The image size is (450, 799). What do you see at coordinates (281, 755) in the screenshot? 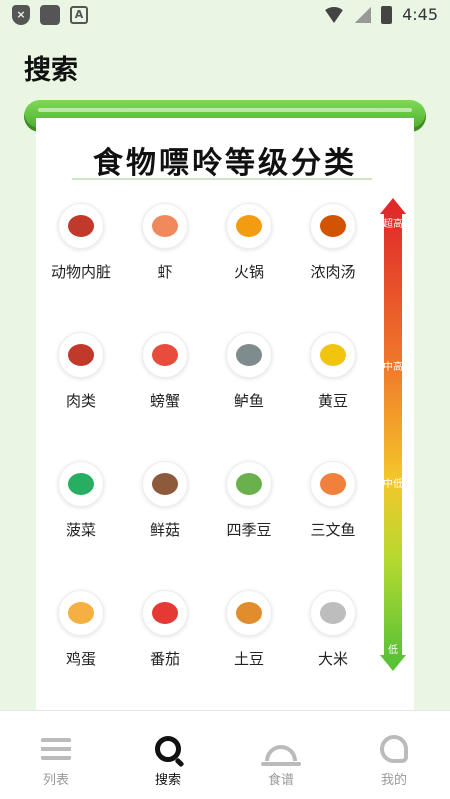
I see `dish-icon` at bounding box center [281, 755].